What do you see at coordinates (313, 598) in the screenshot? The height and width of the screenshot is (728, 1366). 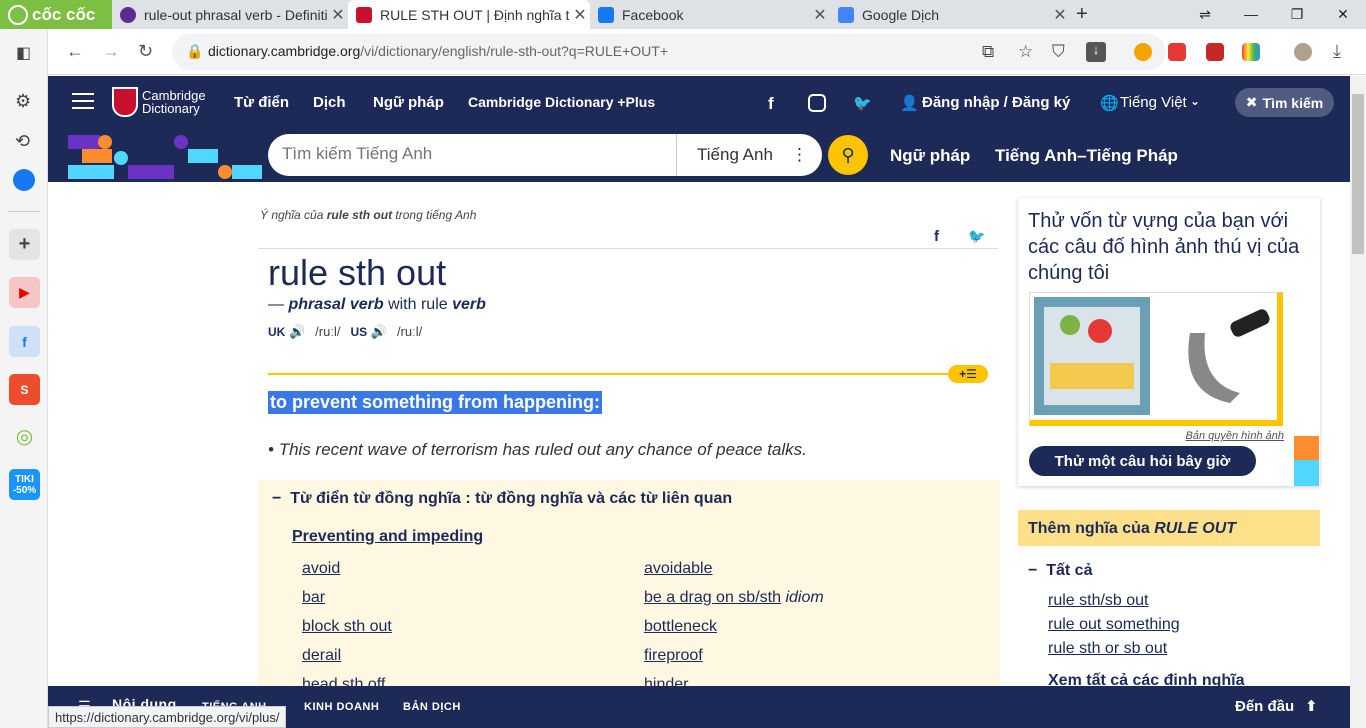 I see `synonym-link: bar` at bounding box center [313, 598].